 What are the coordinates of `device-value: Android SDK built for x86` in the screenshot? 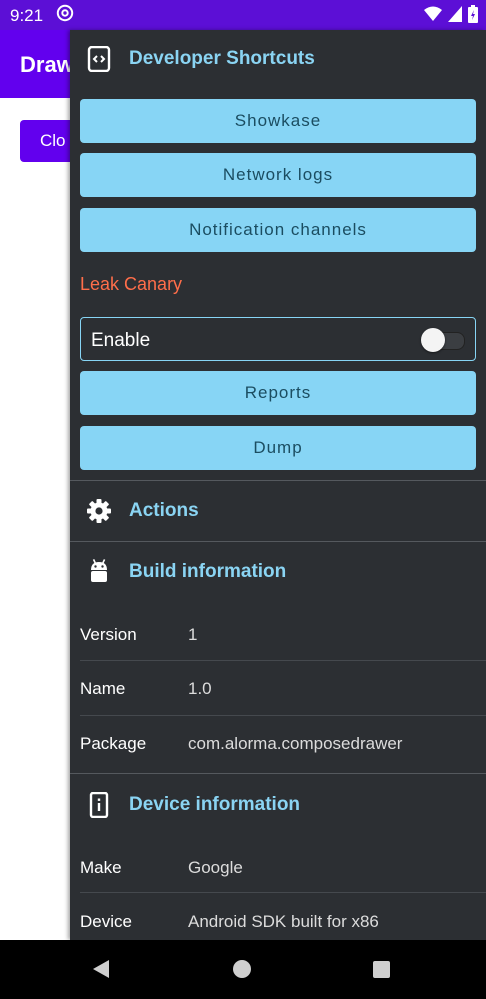 It's located at (283, 921).